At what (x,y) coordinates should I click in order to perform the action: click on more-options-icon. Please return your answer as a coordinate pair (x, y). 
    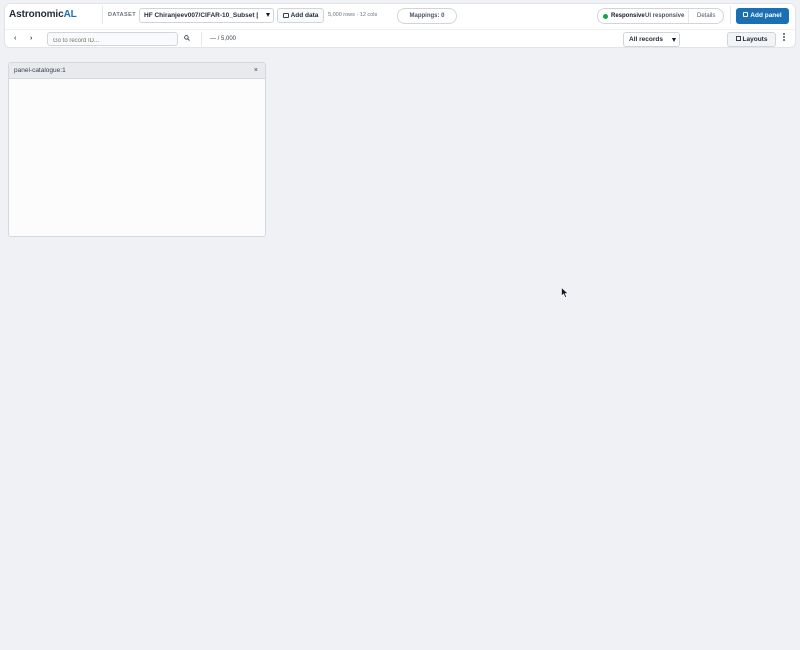
    Looking at the image, I should click on (785, 37).